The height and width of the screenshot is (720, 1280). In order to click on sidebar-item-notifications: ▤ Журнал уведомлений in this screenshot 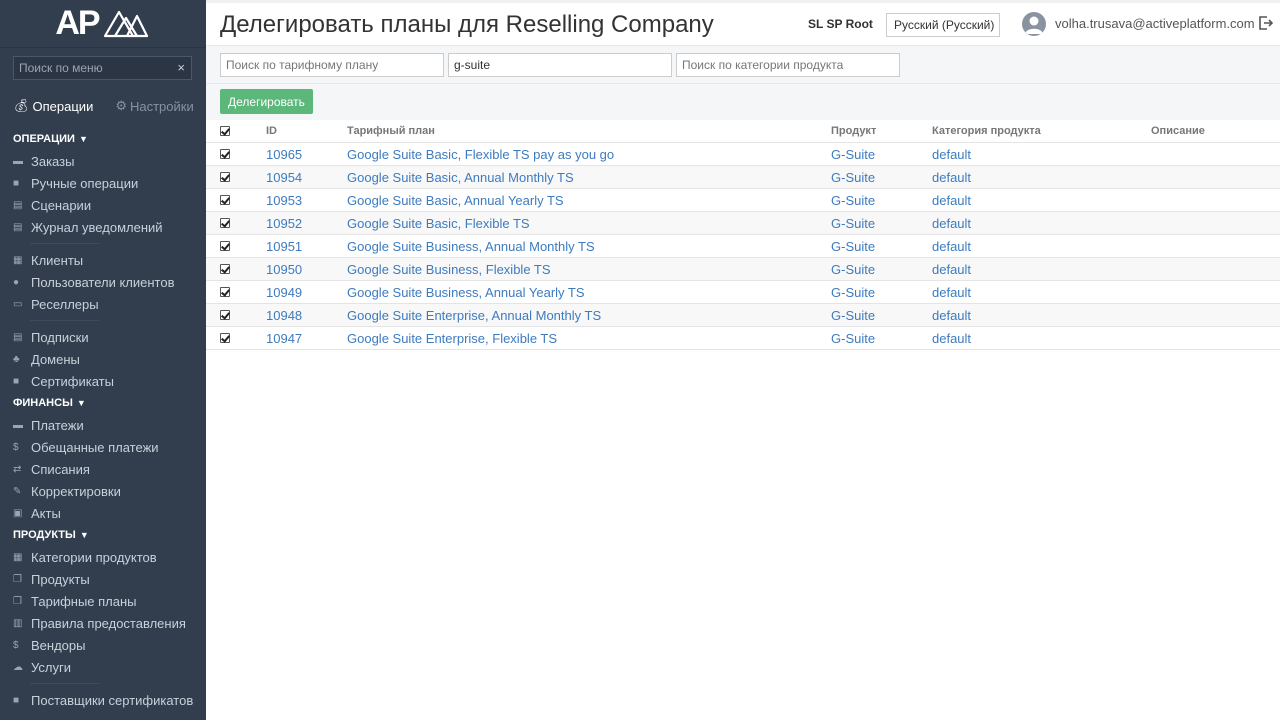, I will do `click(109, 227)`.